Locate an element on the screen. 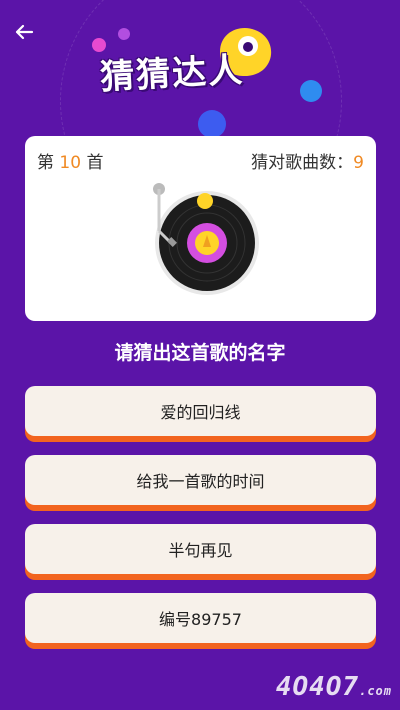  score-counter: 猜对歌曲数：9 is located at coordinates (307, 160).